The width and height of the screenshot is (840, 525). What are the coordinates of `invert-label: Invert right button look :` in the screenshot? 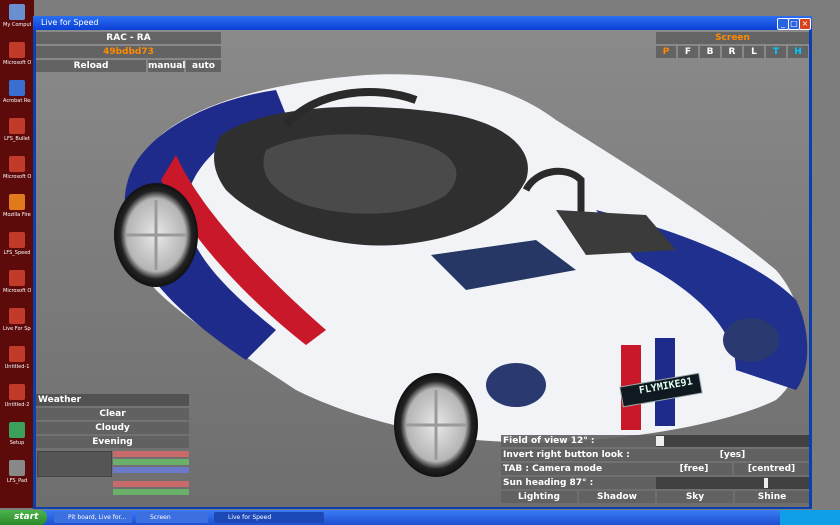 It's located at (578, 455).